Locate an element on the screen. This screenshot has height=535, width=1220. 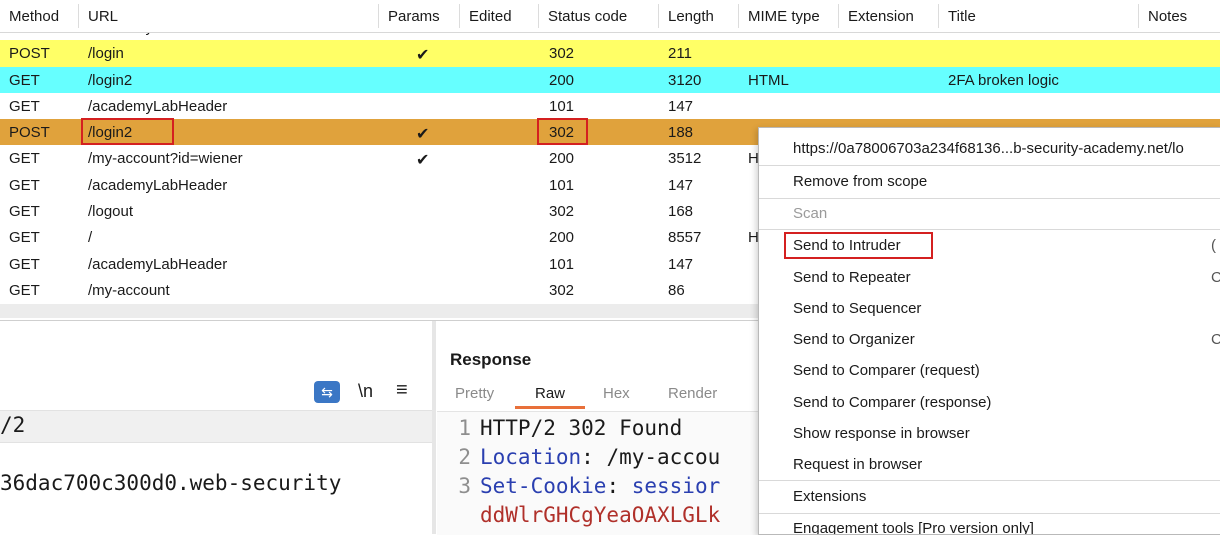
tab-raw: Raw is located at coordinates (550, 393).